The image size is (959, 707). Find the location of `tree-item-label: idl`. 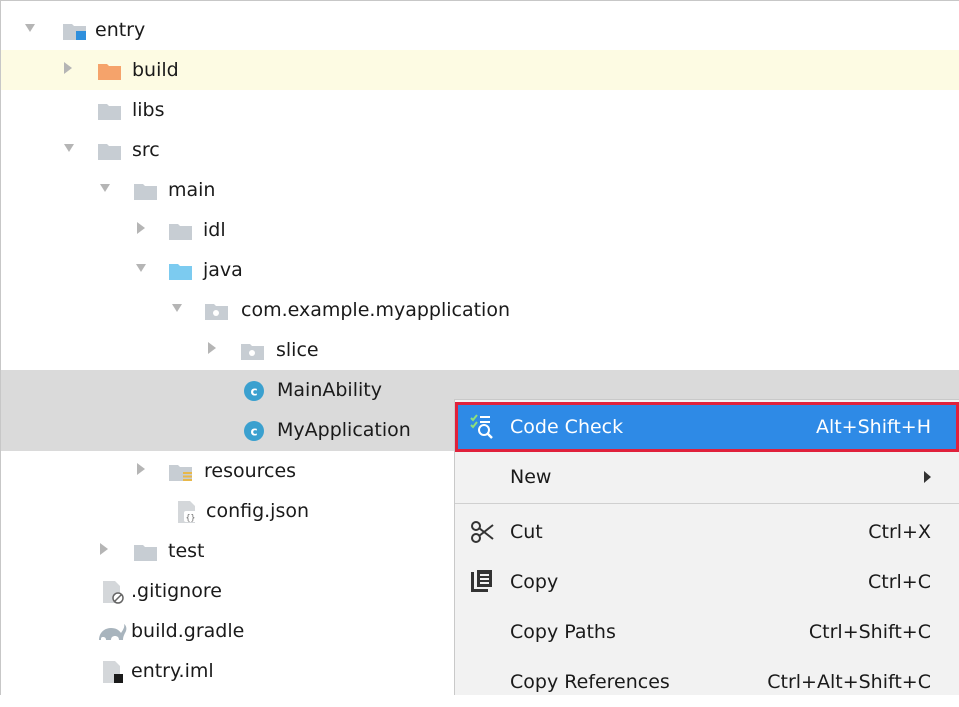

tree-item-label: idl is located at coordinates (214, 230).